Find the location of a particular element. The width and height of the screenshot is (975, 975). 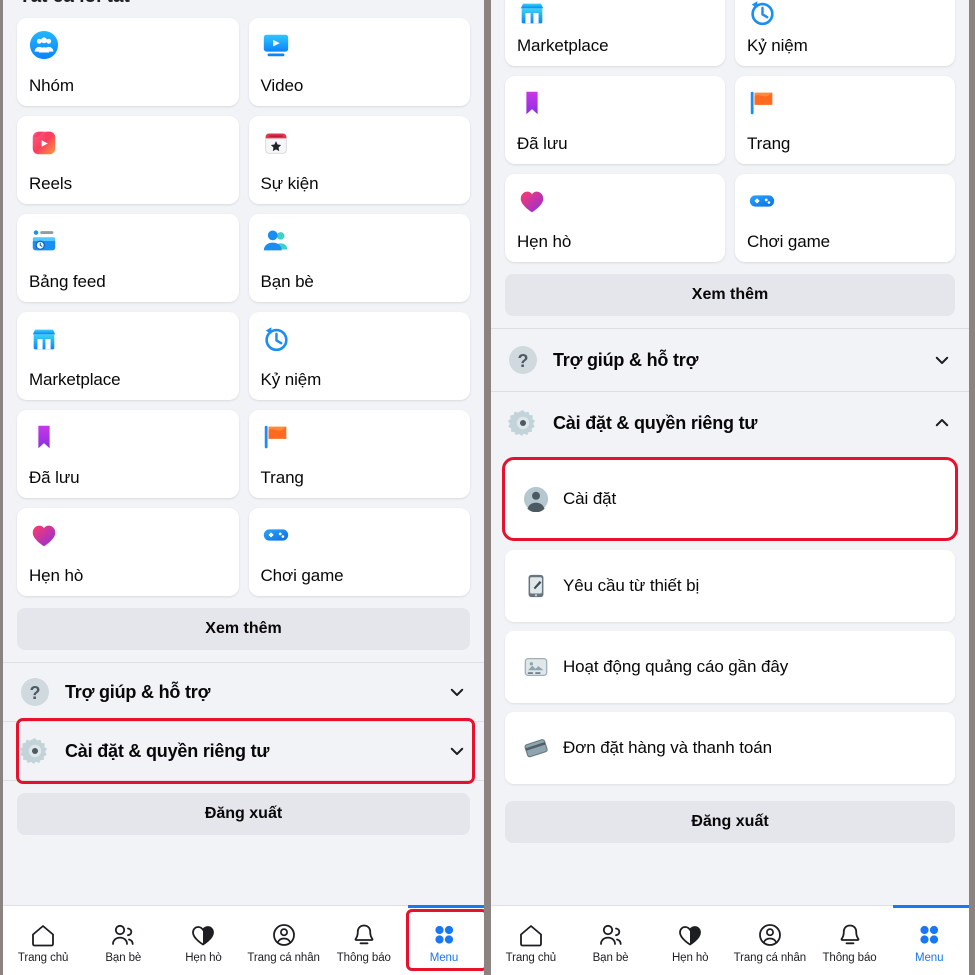

shortcut-card-friends: Bạn bè is located at coordinates (359, 258).